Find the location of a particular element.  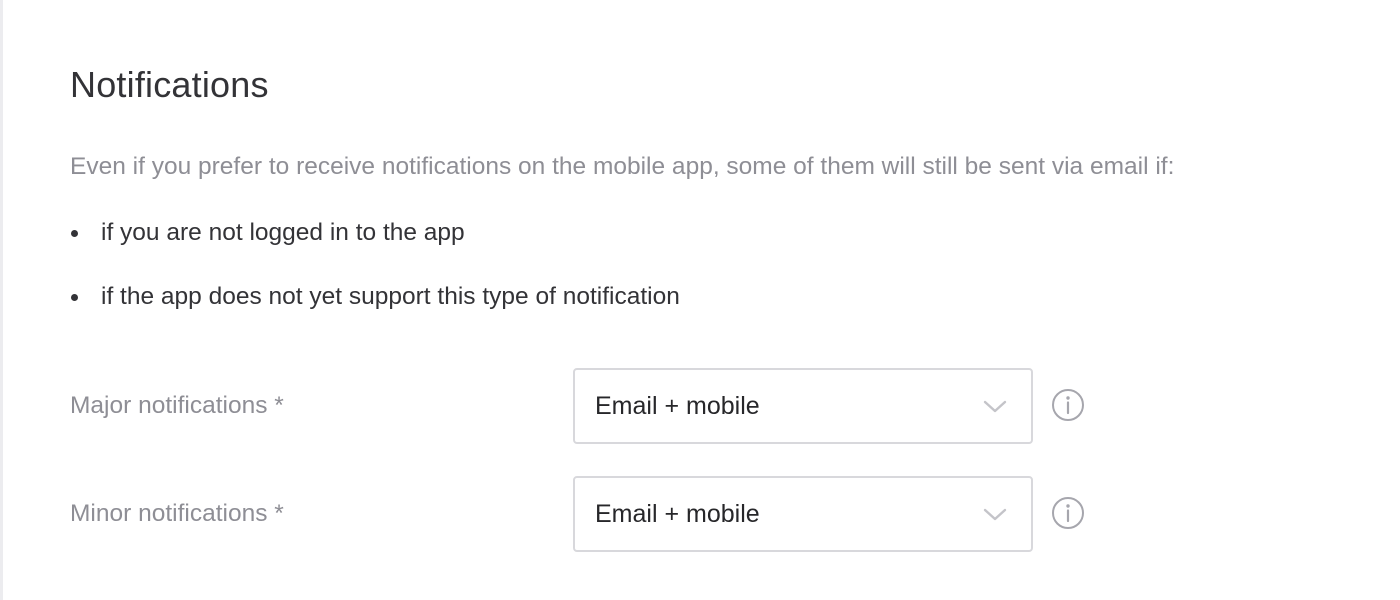

major-notifications-row: Major notifications * Email + mobile is located at coordinates (590, 406).